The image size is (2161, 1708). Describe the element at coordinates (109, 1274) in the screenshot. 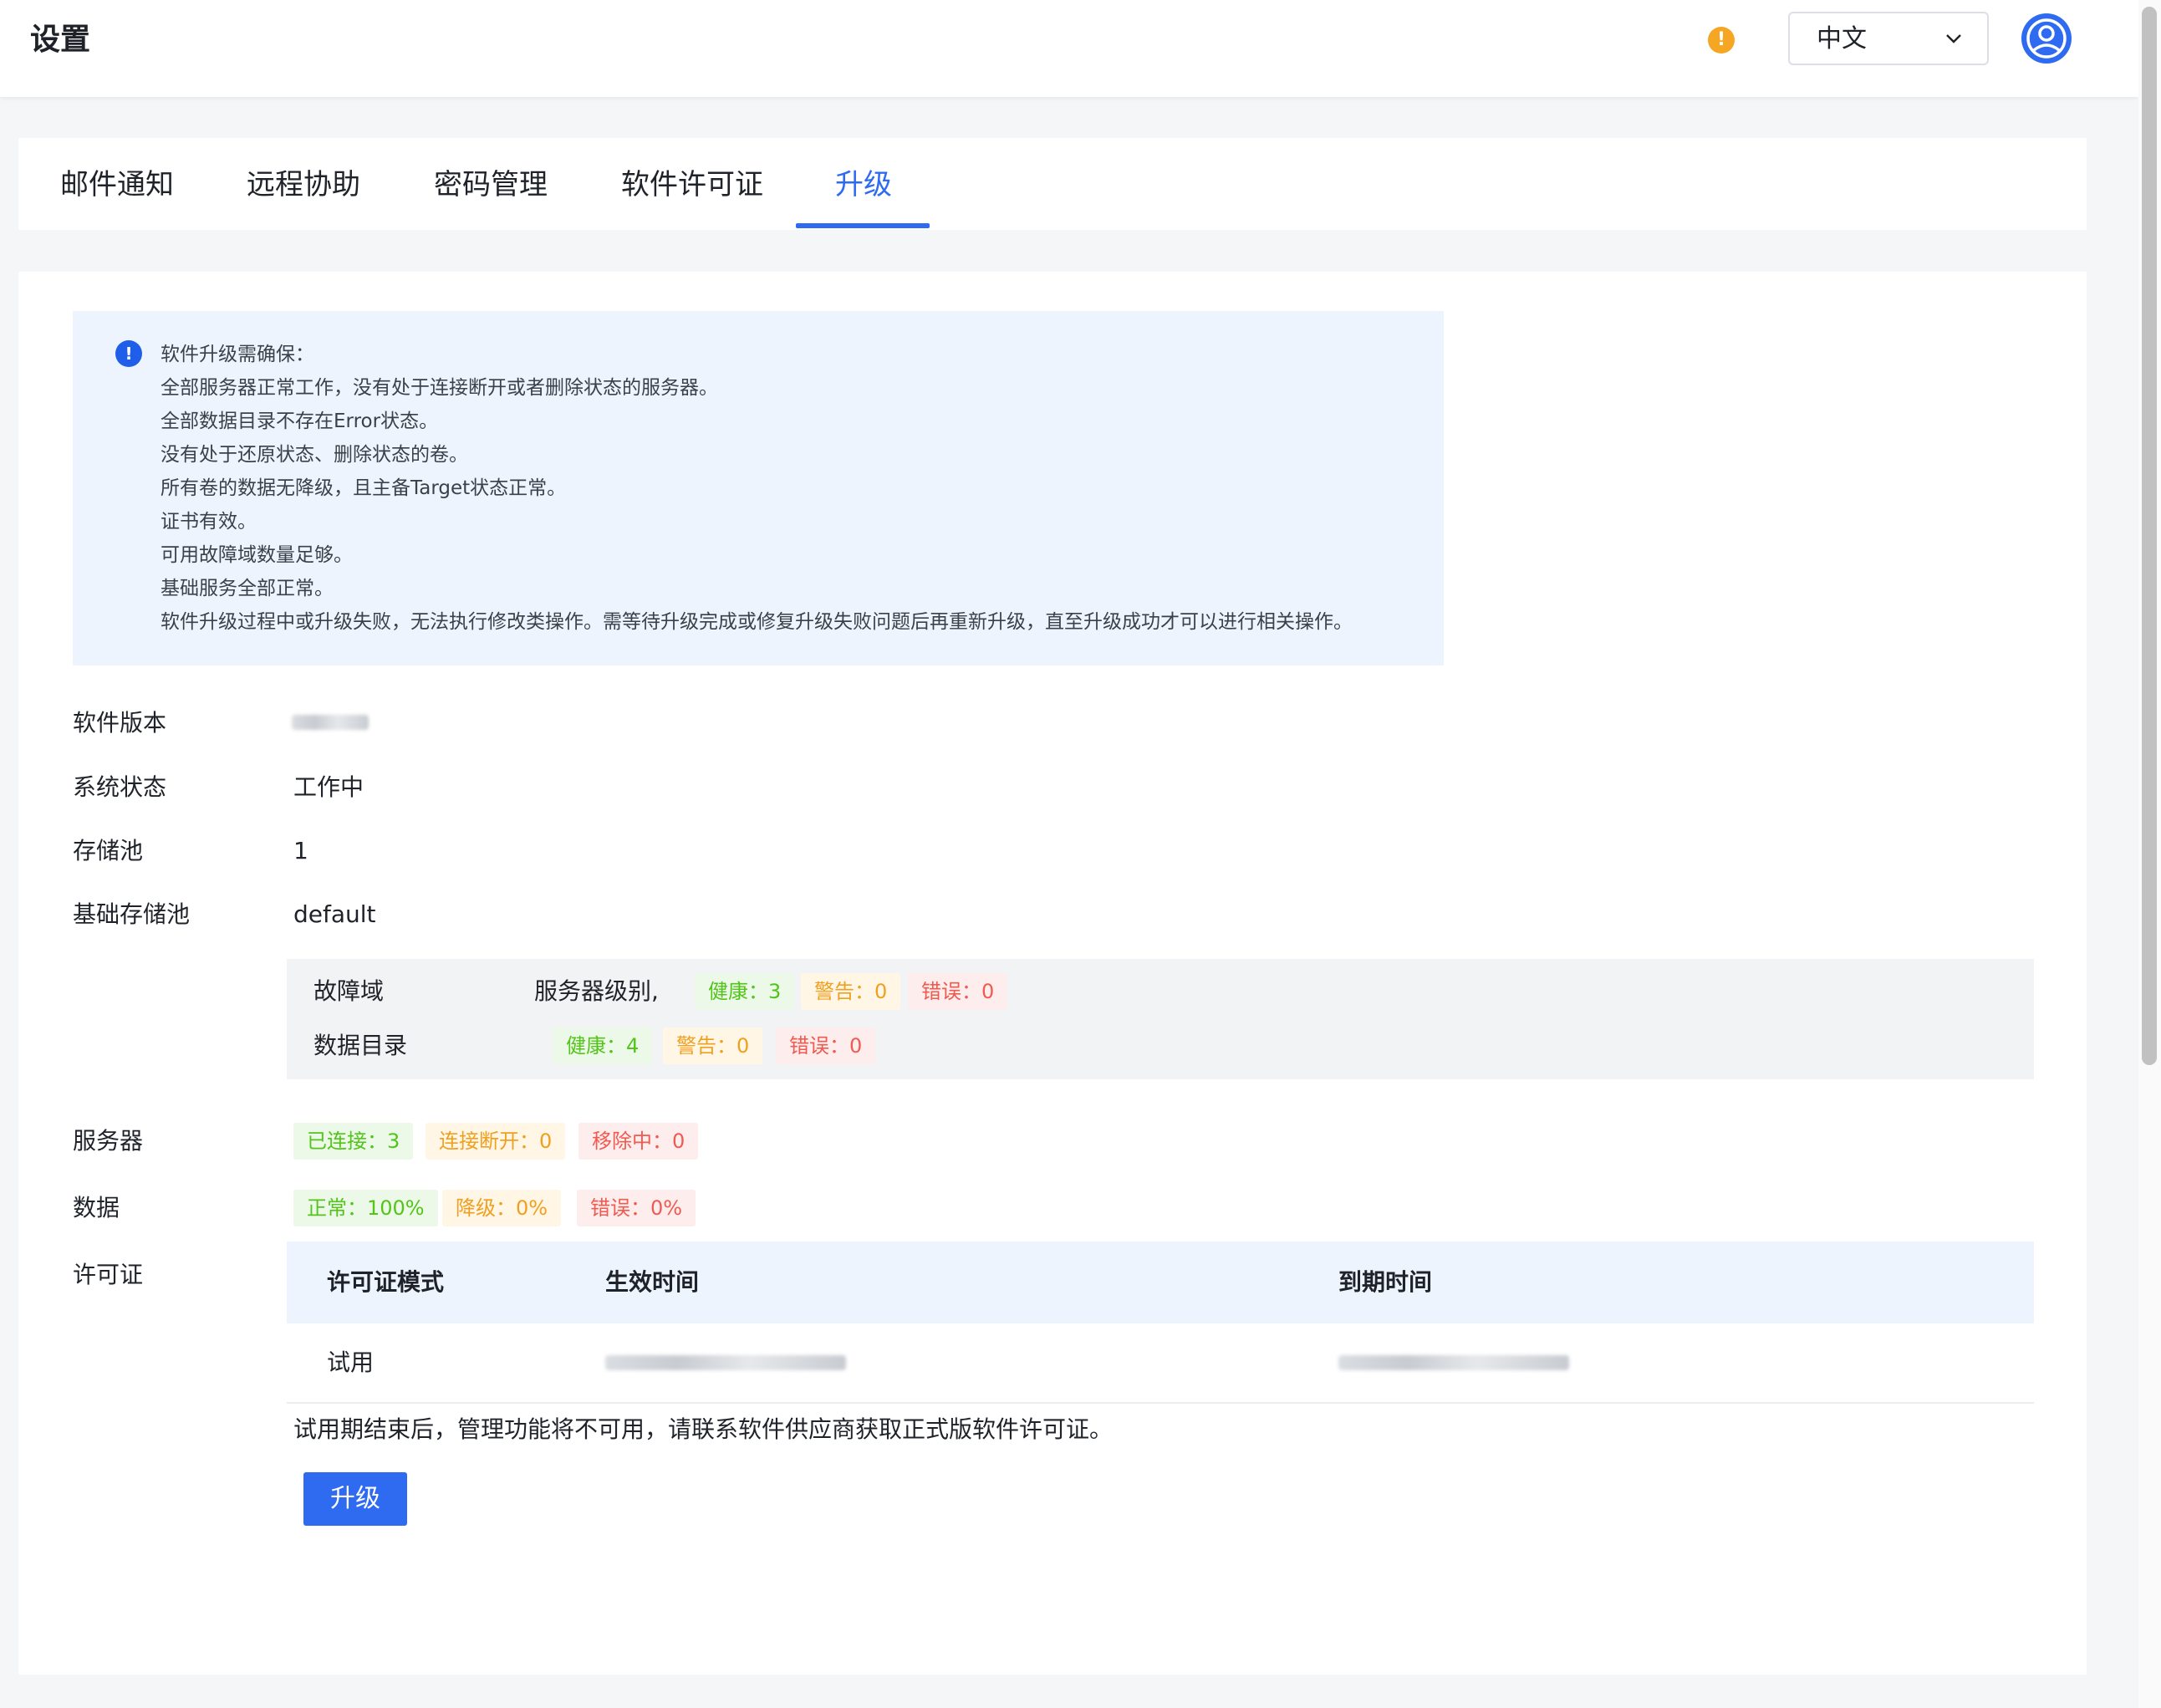

I see `license-label: 许可证` at that location.